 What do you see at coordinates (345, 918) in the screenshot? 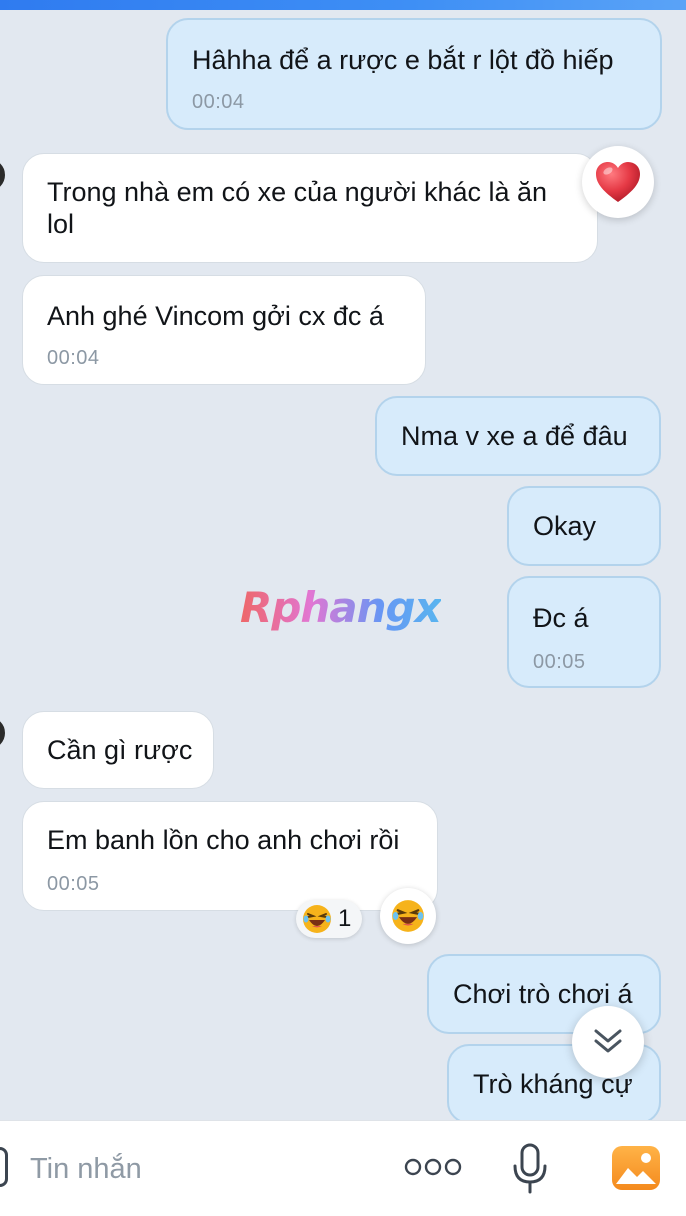
I see `reaction-count: 1` at bounding box center [345, 918].